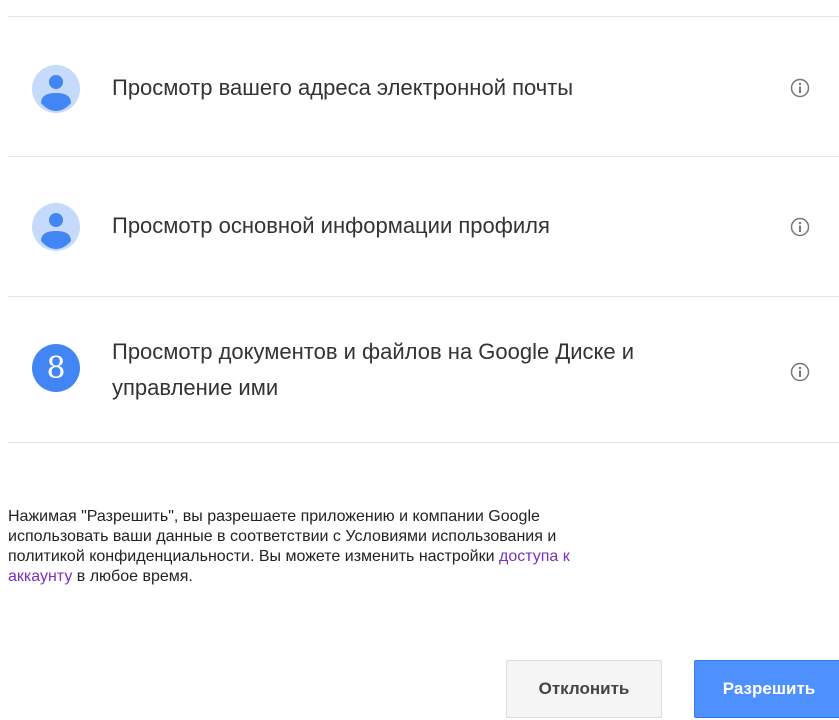  Describe the element at coordinates (195, 387) in the screenshot. I see `permission-label-line2: управление ими` at that location.